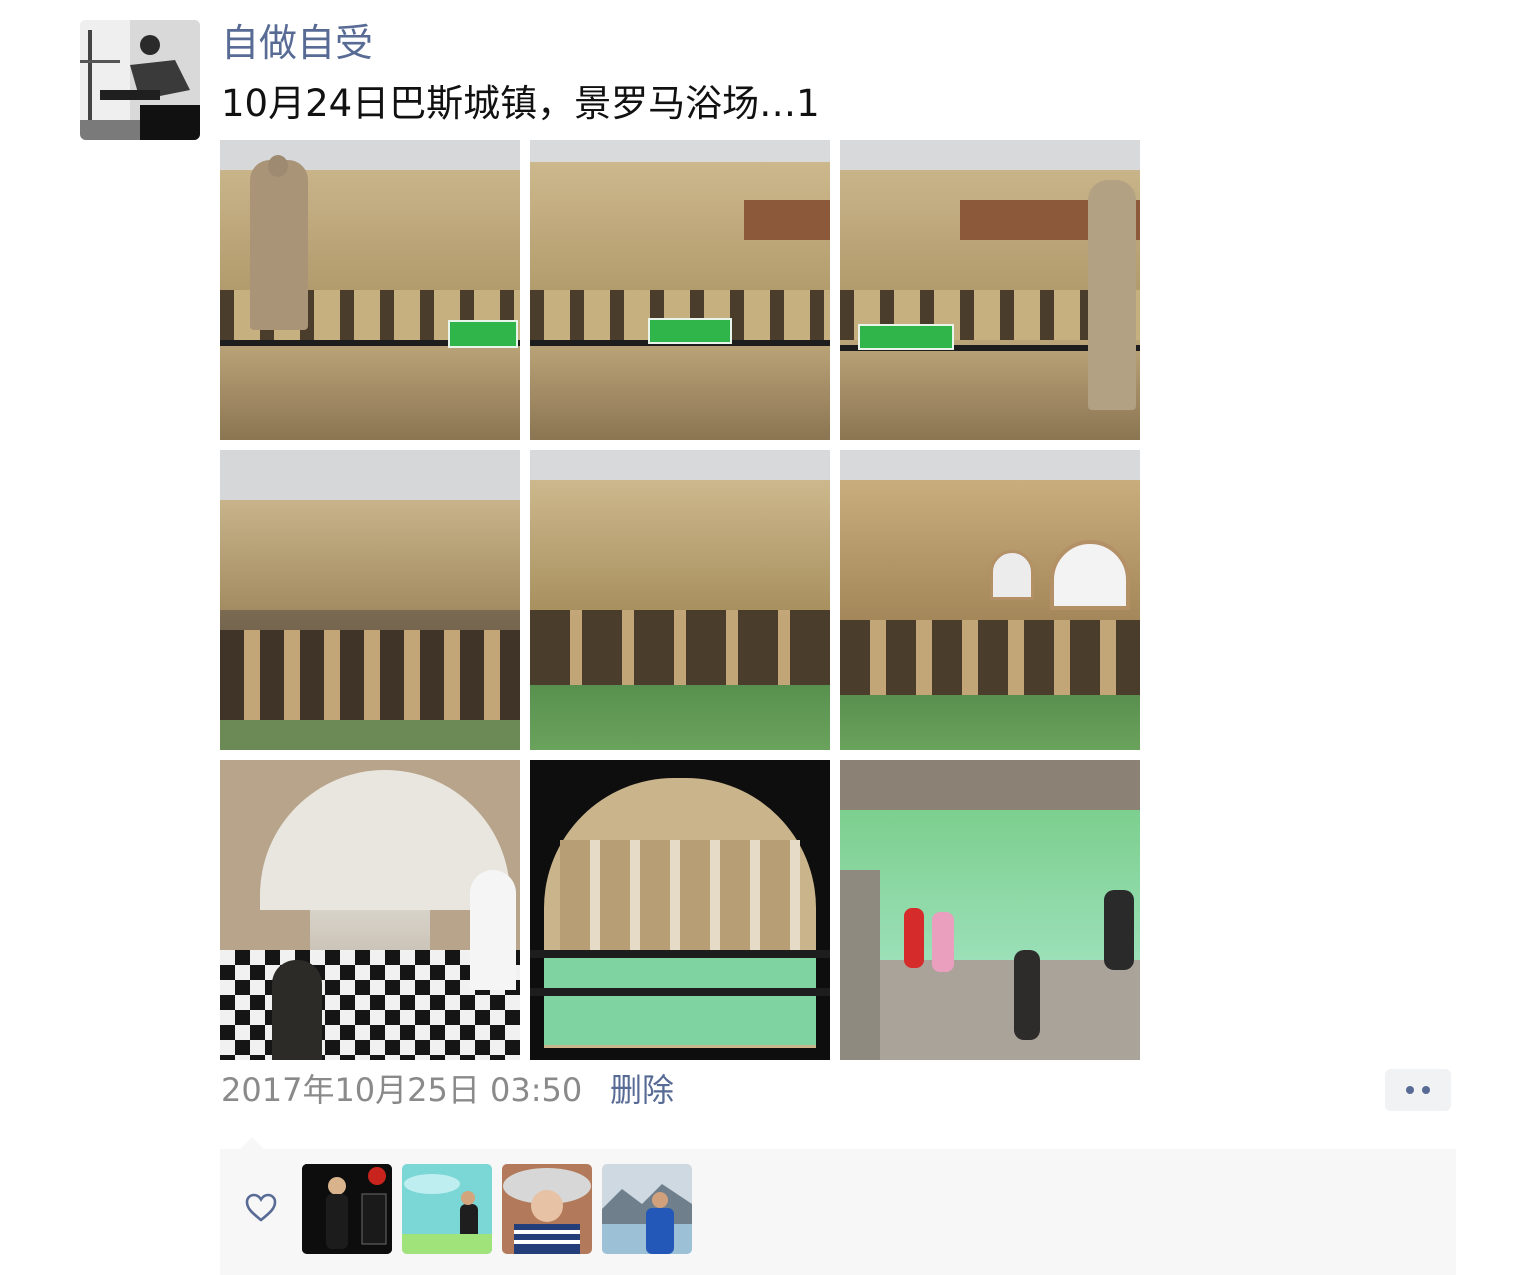 This screenshot has width=1536, height=1275. Describe the element at coordinates (261, 1207) in the screenshot. I see `heart-icon` at that location.